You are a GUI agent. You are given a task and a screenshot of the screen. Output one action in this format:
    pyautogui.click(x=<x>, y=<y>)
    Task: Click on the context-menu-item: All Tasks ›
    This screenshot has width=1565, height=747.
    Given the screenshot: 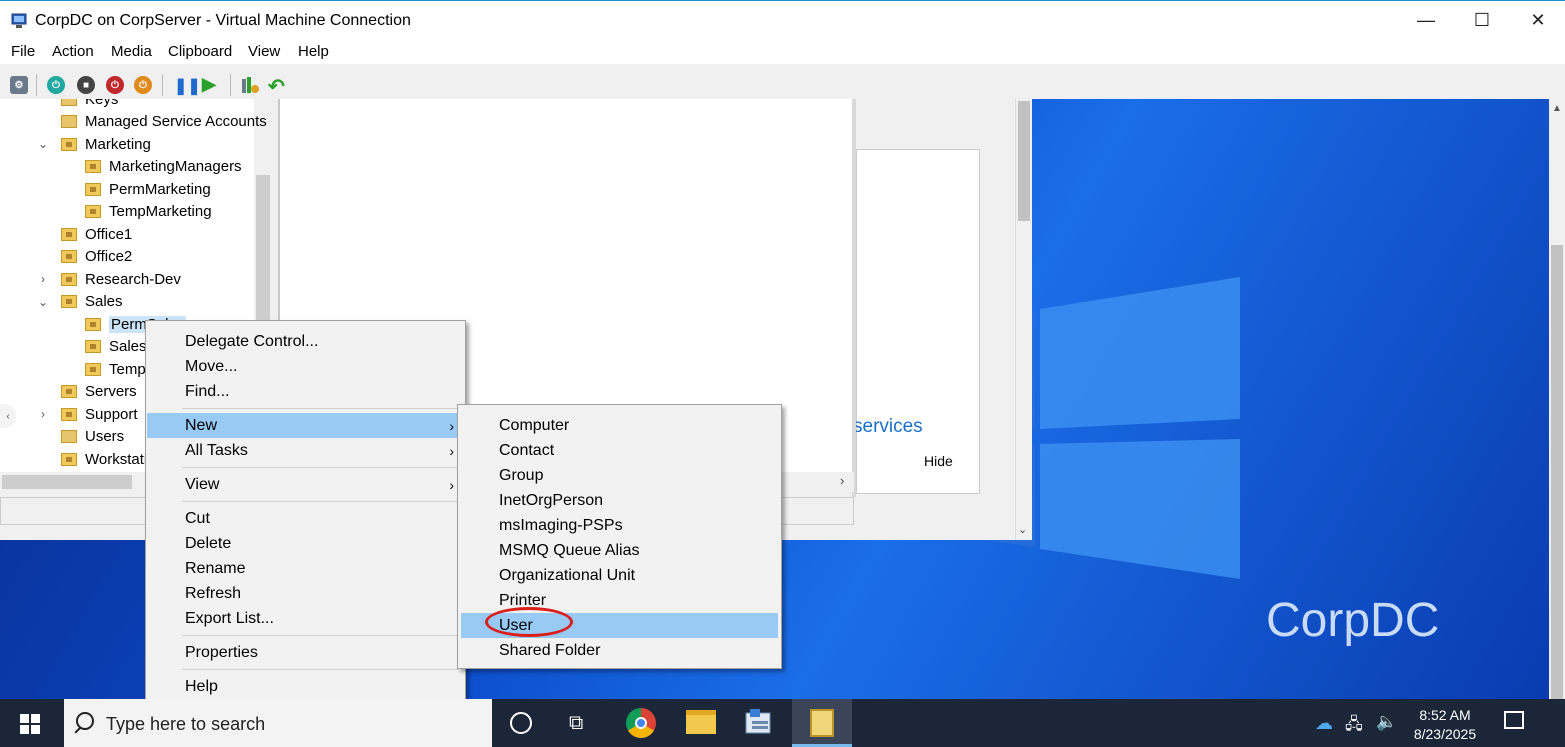 What is the action you would take?
    pyautogui.click(x=305, y=450)
    